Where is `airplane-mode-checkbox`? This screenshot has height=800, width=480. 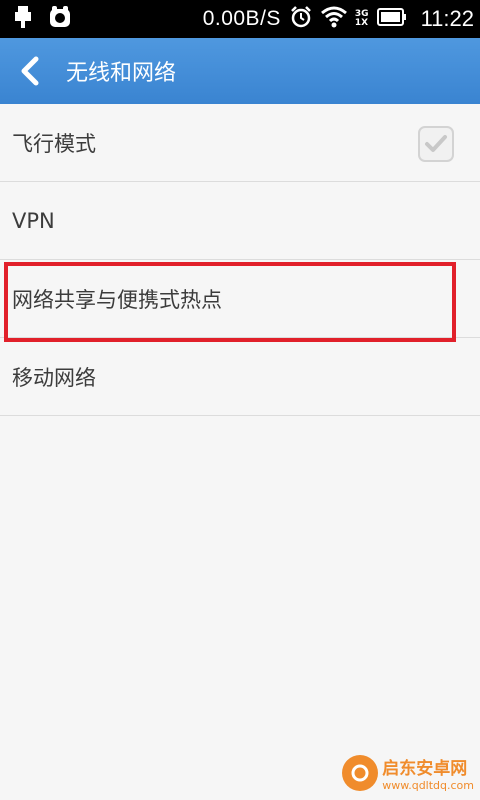 airplane-mode-checkbox is located at coordinates (436, 144).